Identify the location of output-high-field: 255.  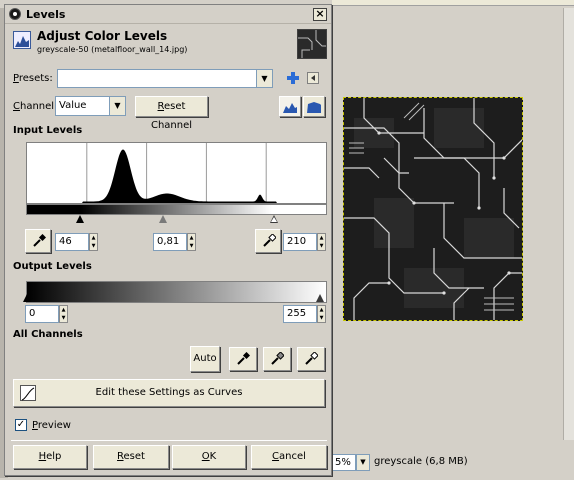
(300, 314).